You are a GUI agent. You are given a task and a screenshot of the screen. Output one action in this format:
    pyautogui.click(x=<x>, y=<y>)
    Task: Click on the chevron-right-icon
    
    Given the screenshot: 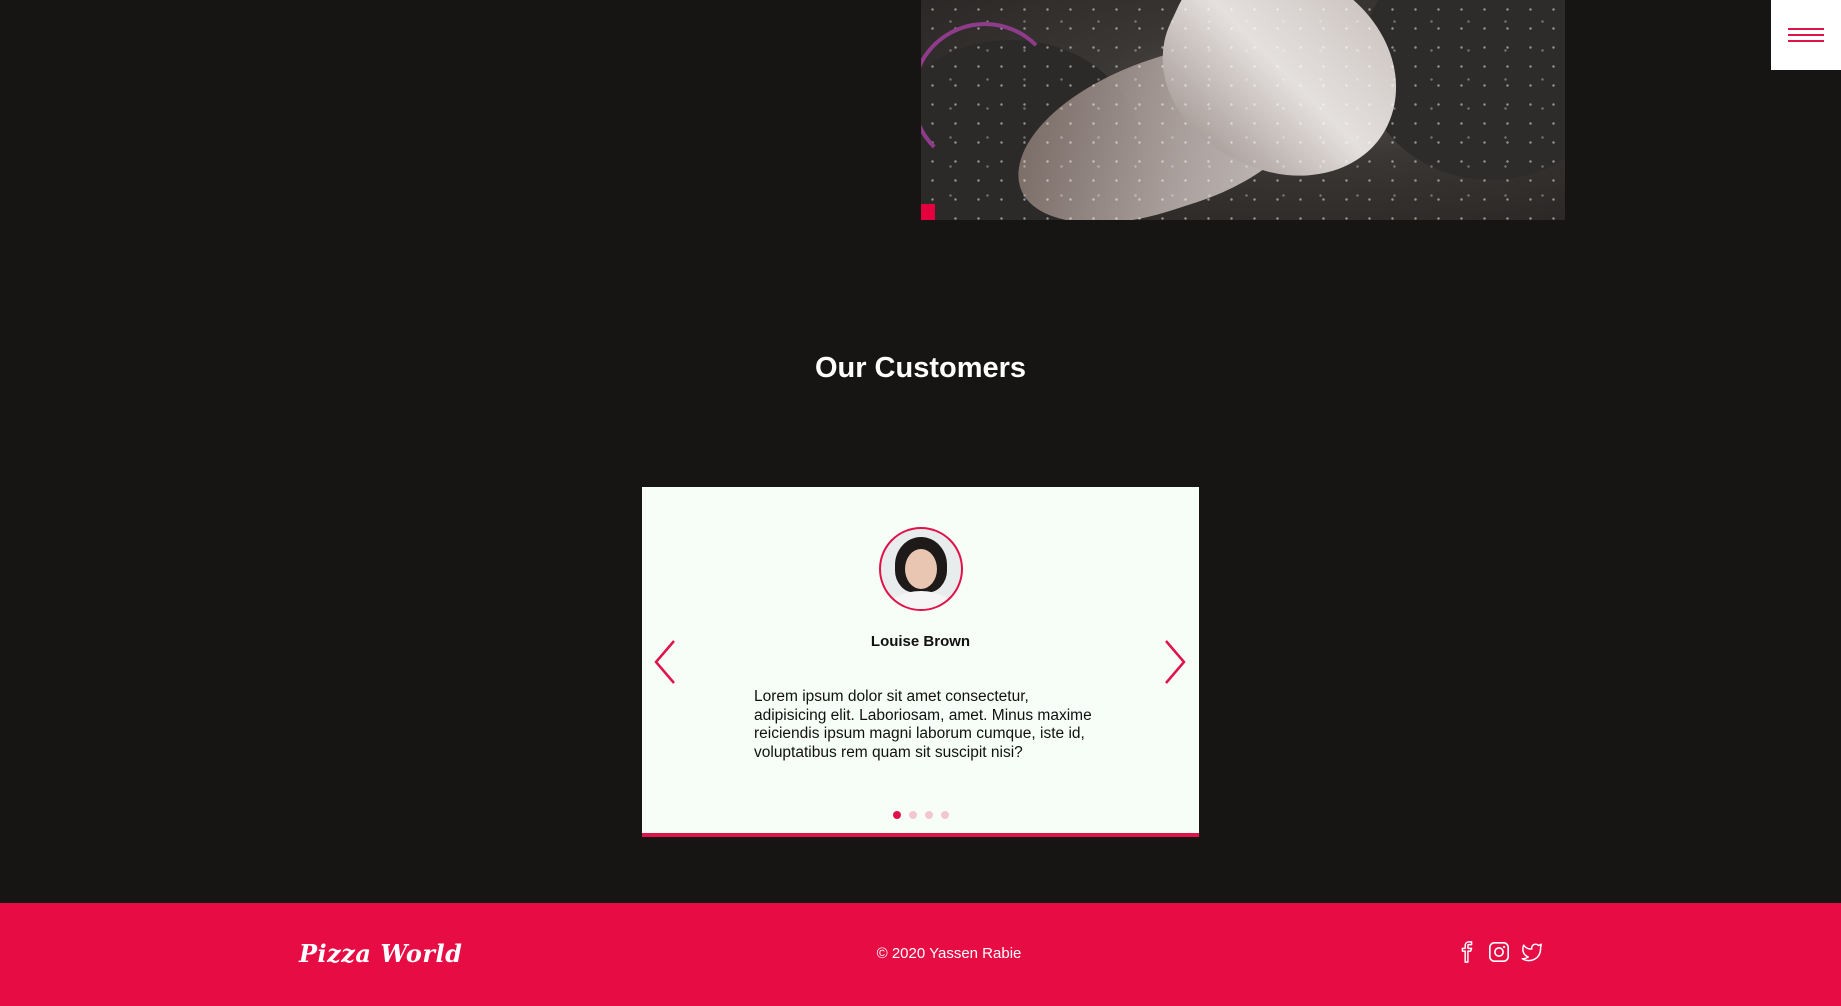 What is the action you would take?
    pyautogui.click(x=1175, y=662)
    